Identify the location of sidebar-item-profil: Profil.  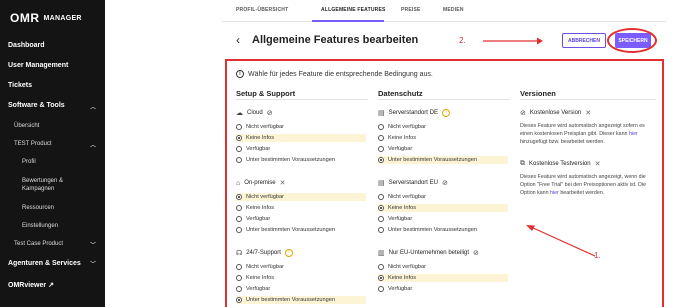
(29, 162).